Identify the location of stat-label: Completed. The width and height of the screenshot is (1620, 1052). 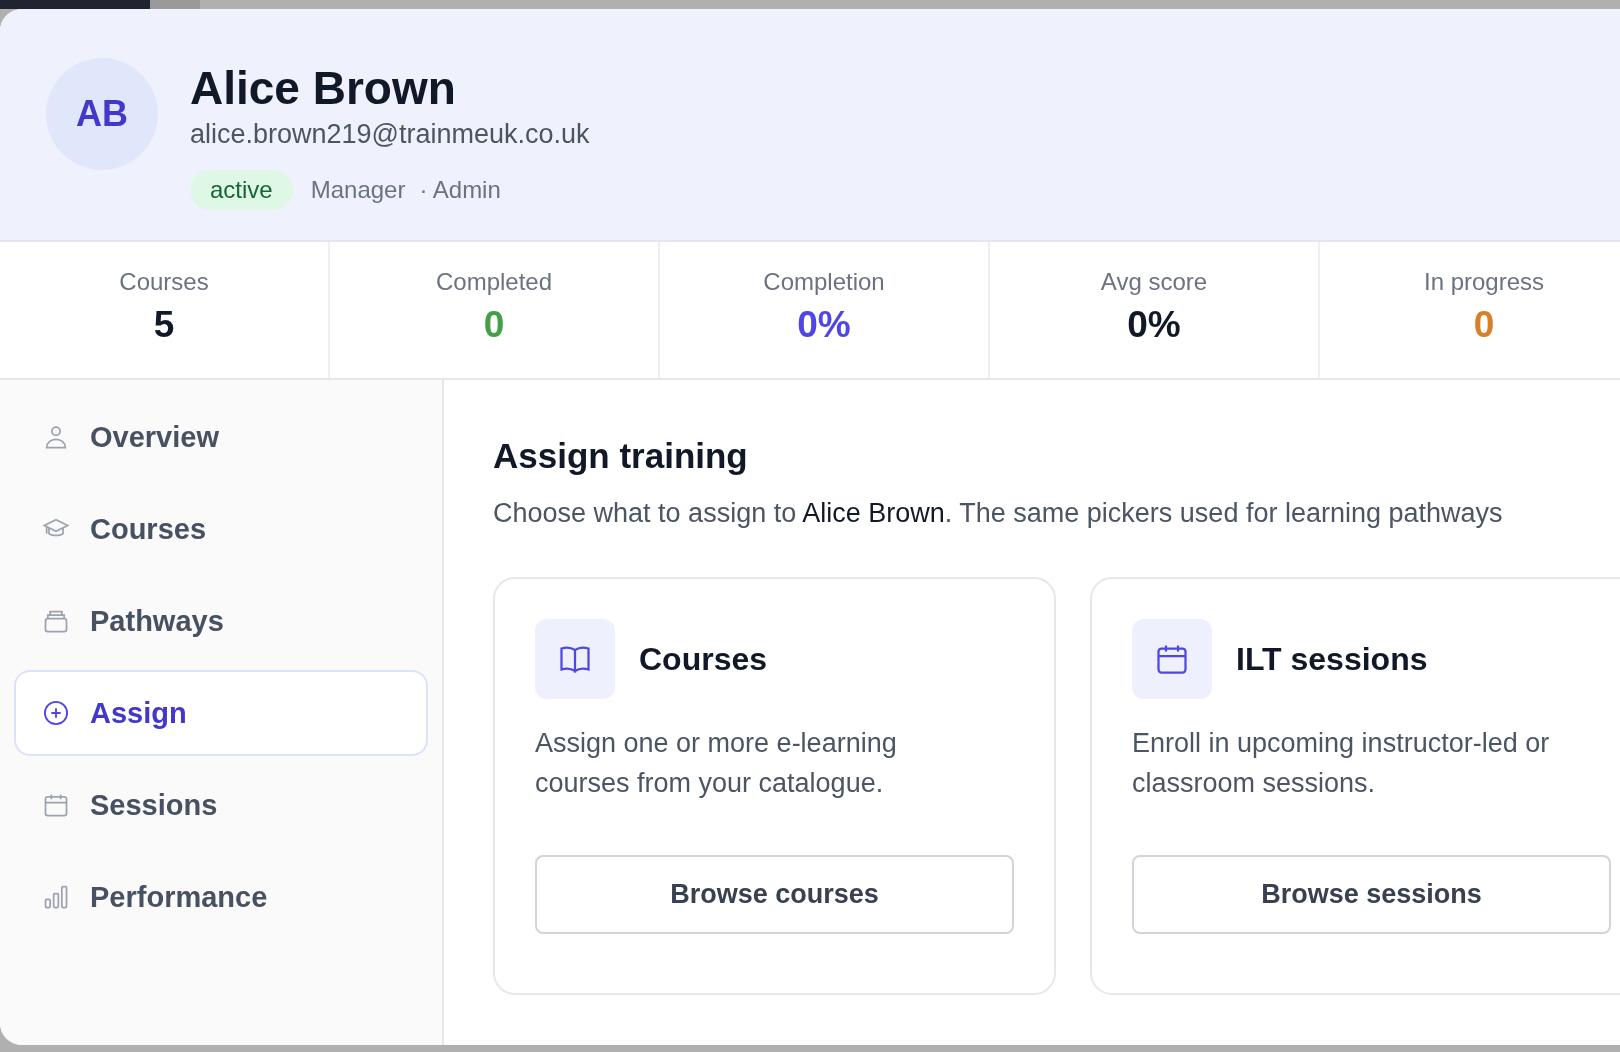
(494, 282).